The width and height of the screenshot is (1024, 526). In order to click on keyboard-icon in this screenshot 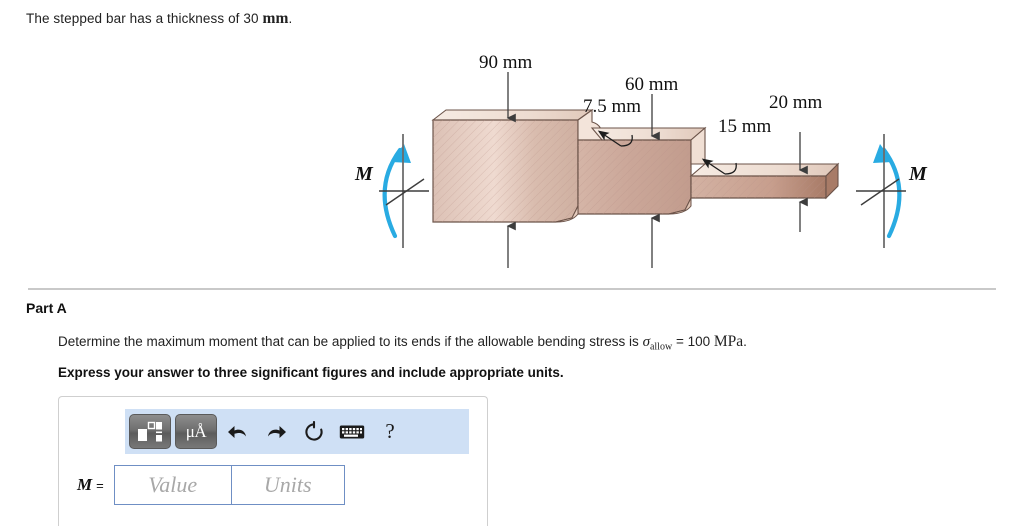, I will do `click(352, 431)`.